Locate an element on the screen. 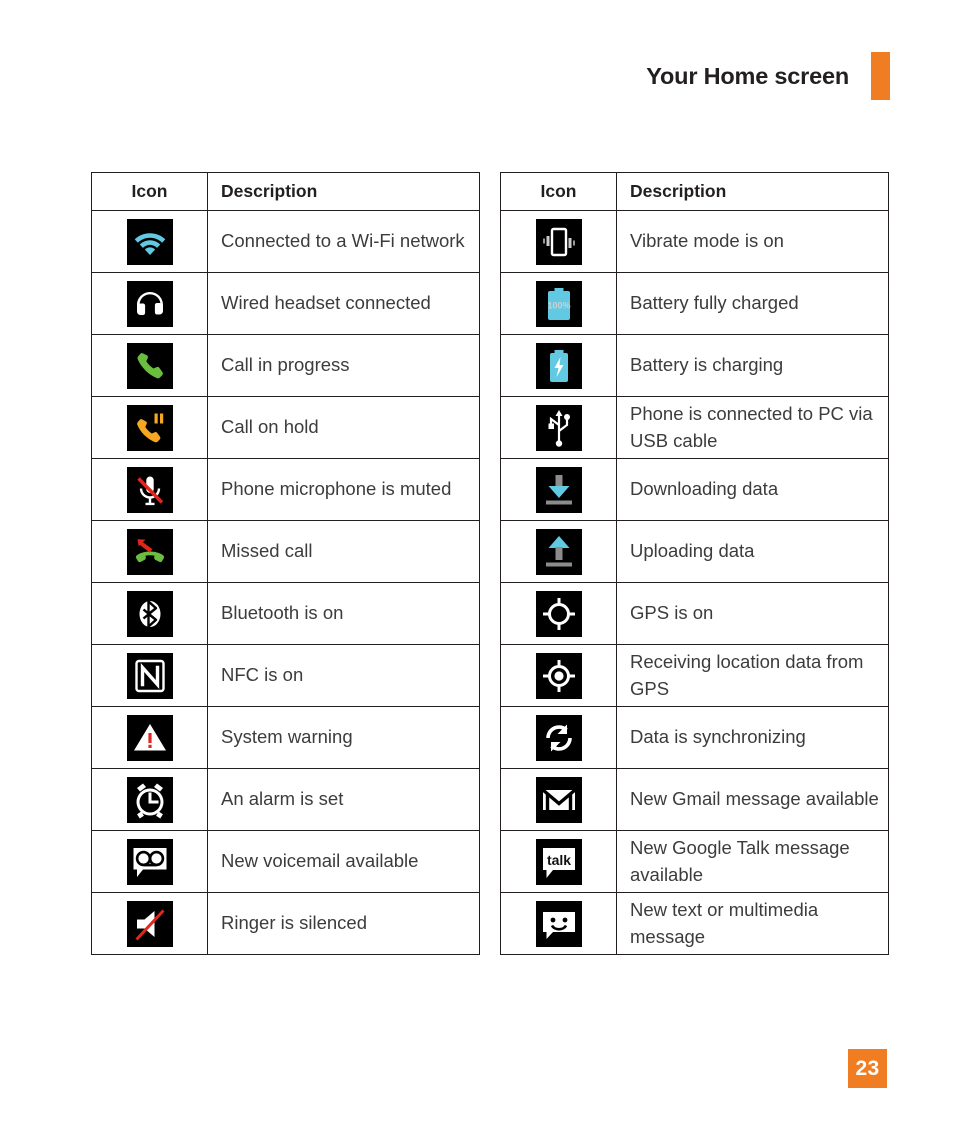  description-cell: New voicemail available is located at coordinates (343, 861).